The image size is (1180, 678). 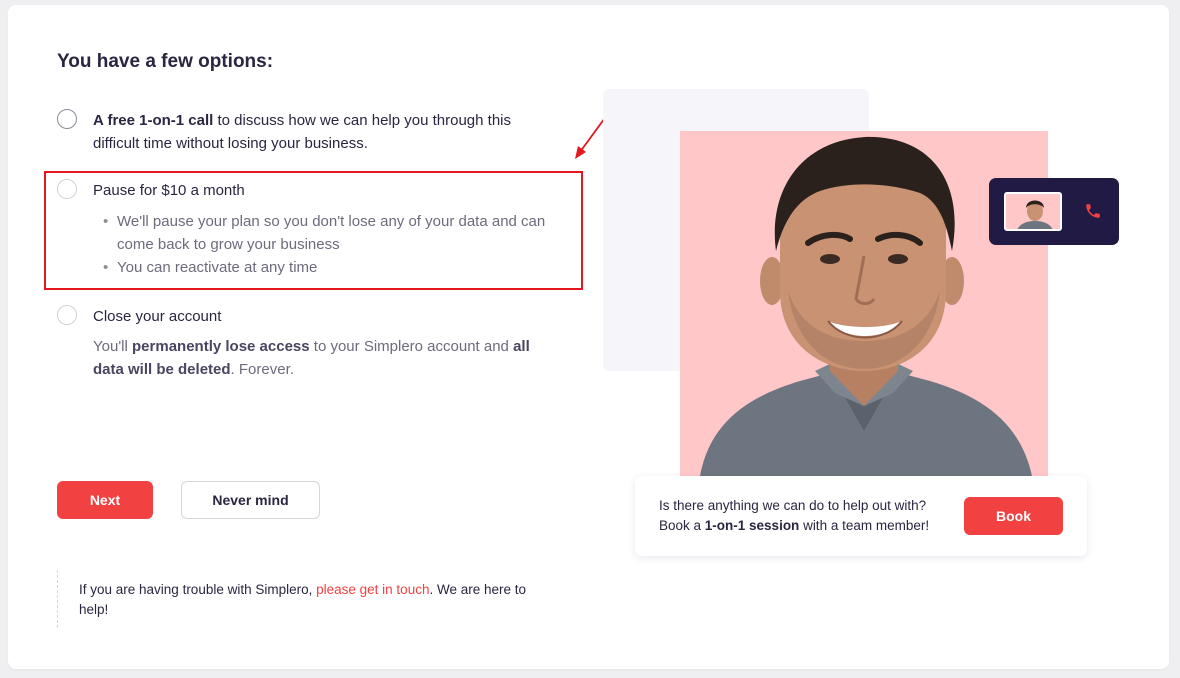 What do you see at coordinates (113, 346) in the screenshot?
I see `close-desc-part-1: You'll` at bounding box center [113, 346].